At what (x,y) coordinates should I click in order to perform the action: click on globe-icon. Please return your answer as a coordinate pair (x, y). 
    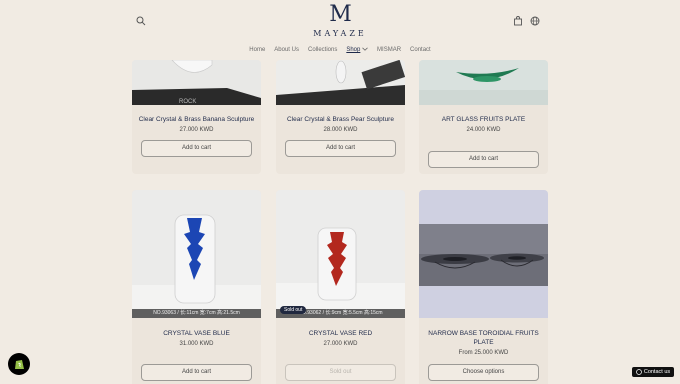
    Looking at the image, I should click on (535, 21).